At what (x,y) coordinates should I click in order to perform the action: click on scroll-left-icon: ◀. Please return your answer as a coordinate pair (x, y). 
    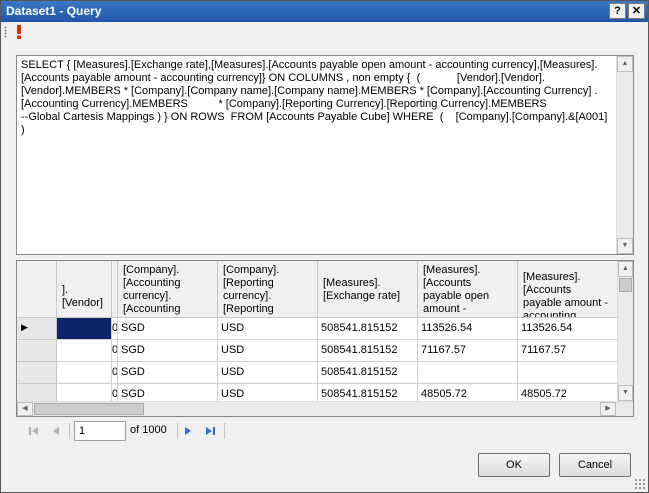
    Looking at the image, I should click on (25, 409).